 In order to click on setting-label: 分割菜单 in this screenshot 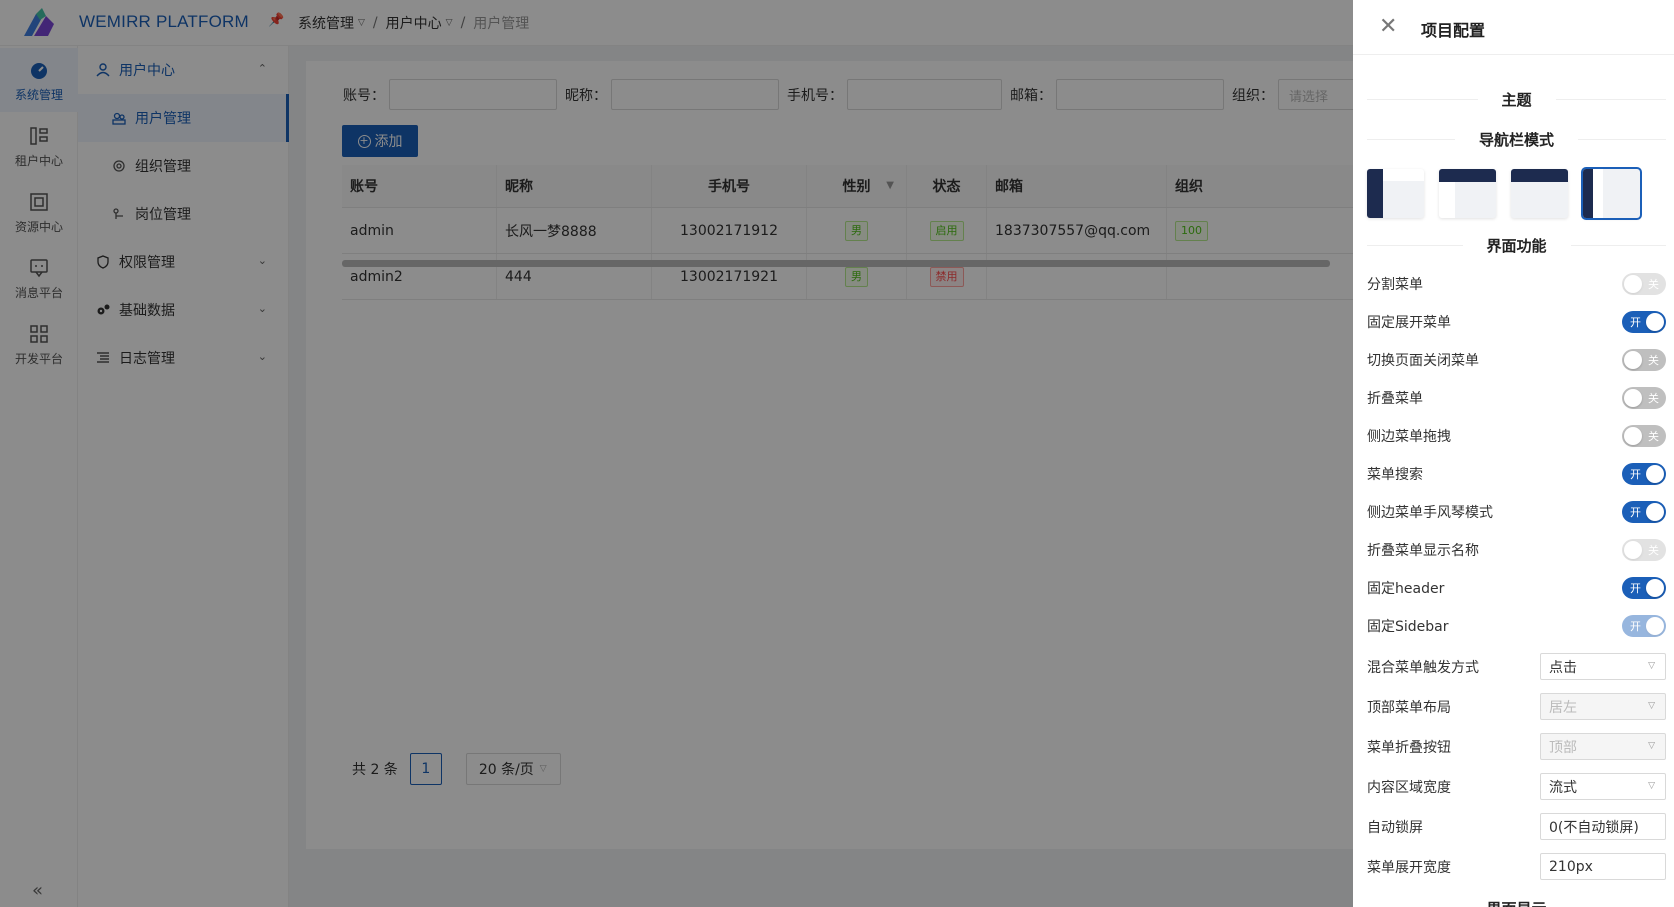, I will do `click(1395, 285)`.